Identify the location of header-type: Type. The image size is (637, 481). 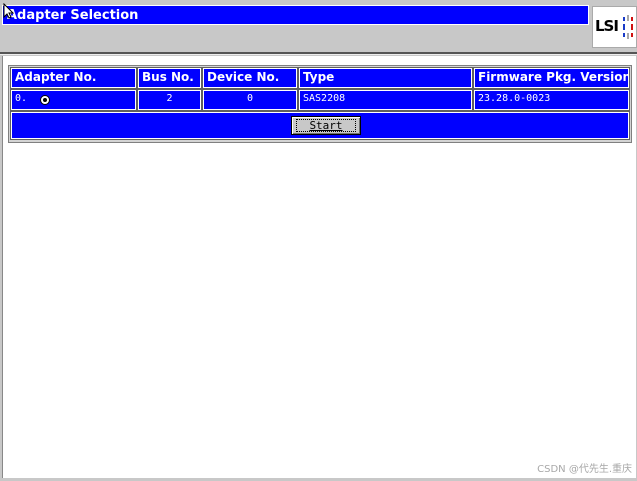
(385, 78).